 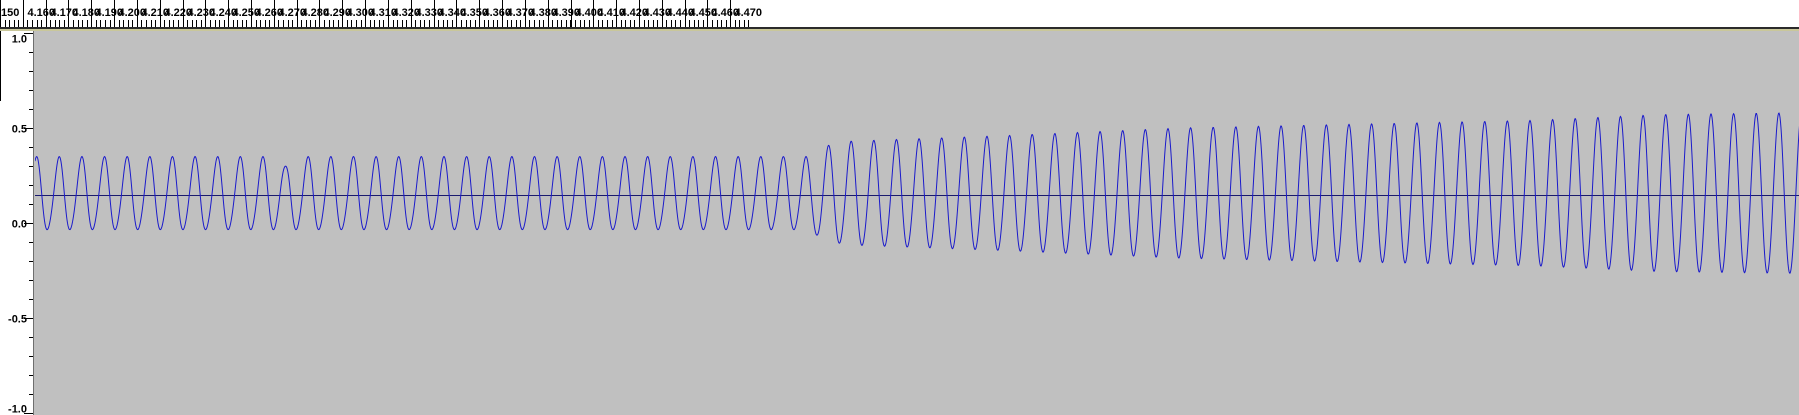 I want to click on amplitude-tick-label: -0.5, so click(x=17, y=320).